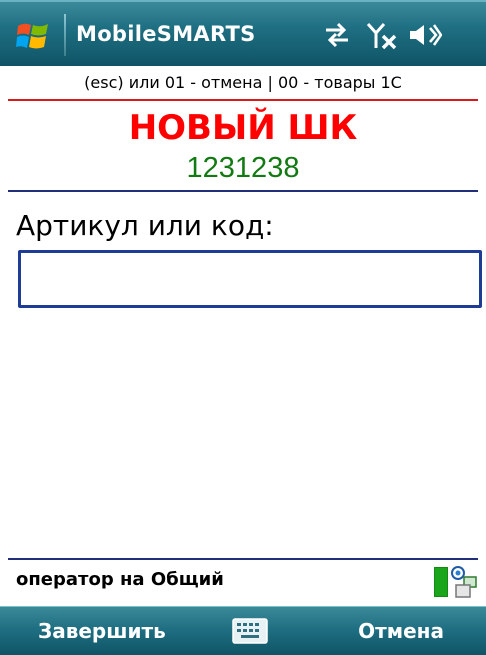  I want to click on status-title: НОВЫЙ ШК, so click(243, 128).